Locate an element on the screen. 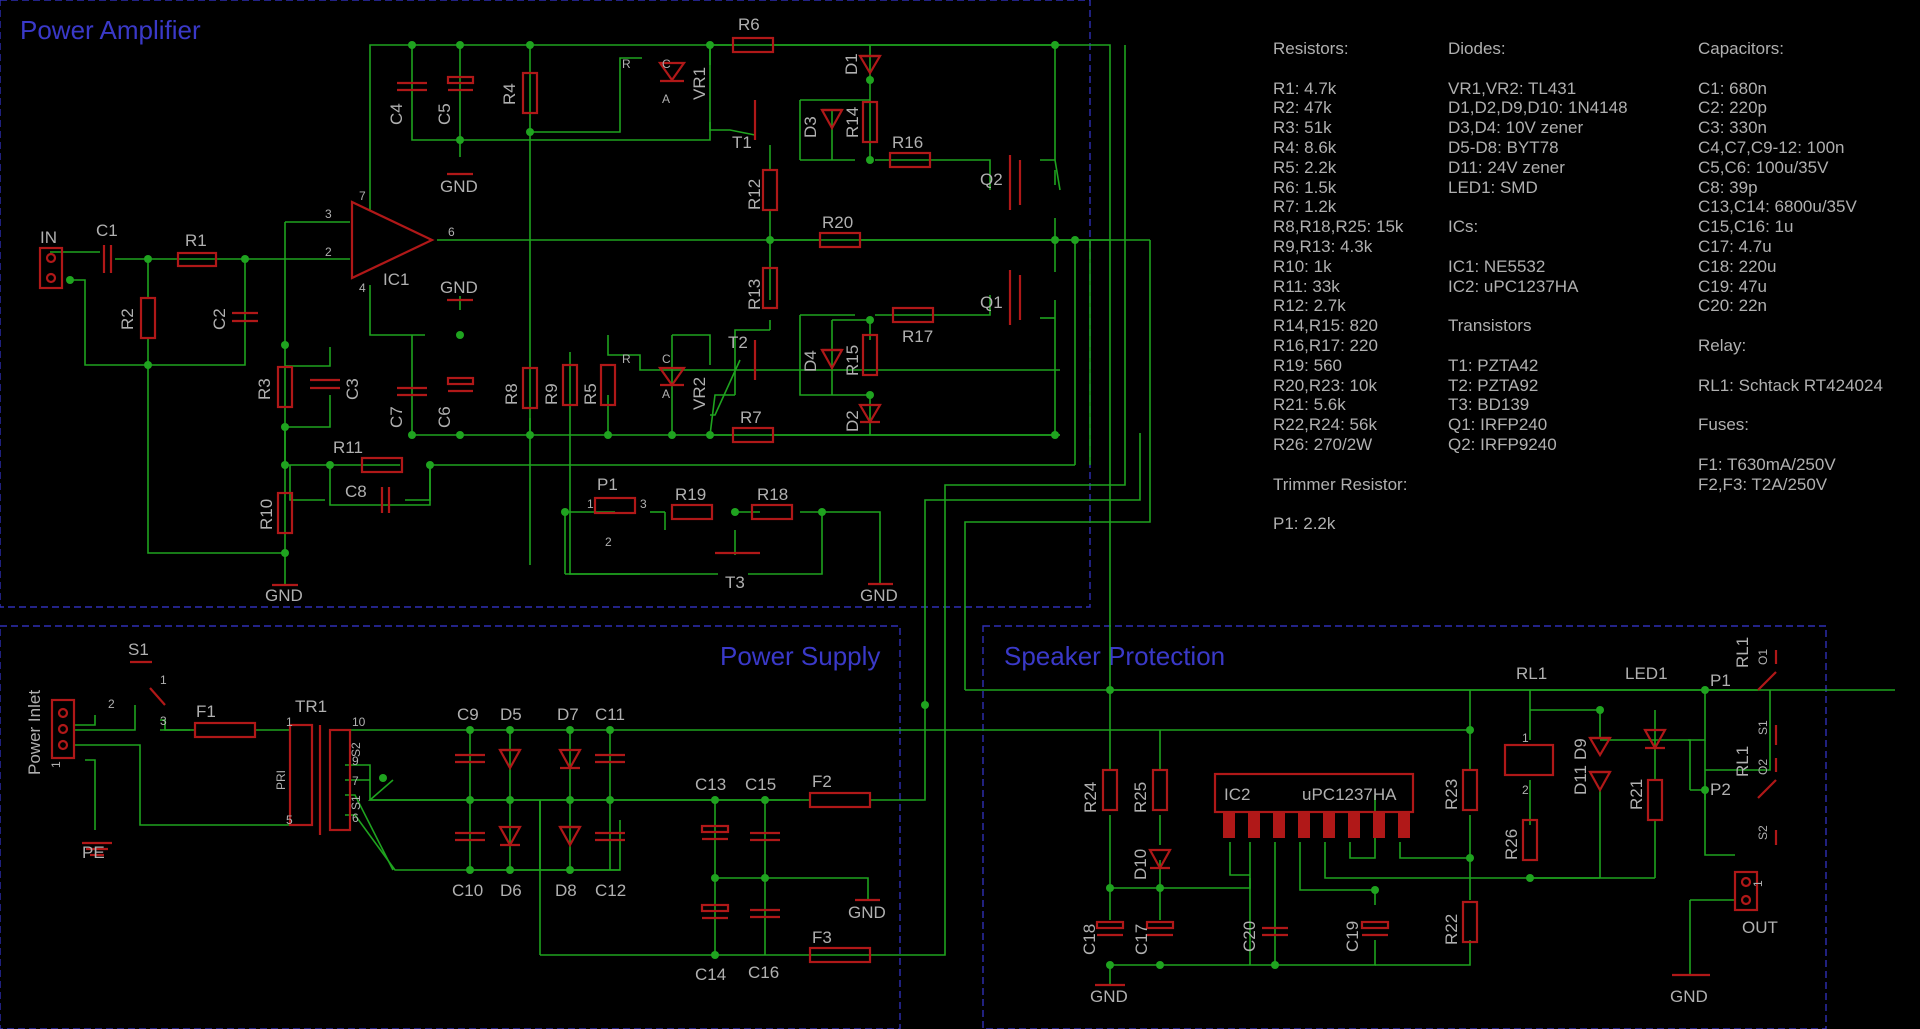 The width and height of the screenshot is (1920, 1029). resistor-r24 is located at coordinates (1110, 790).